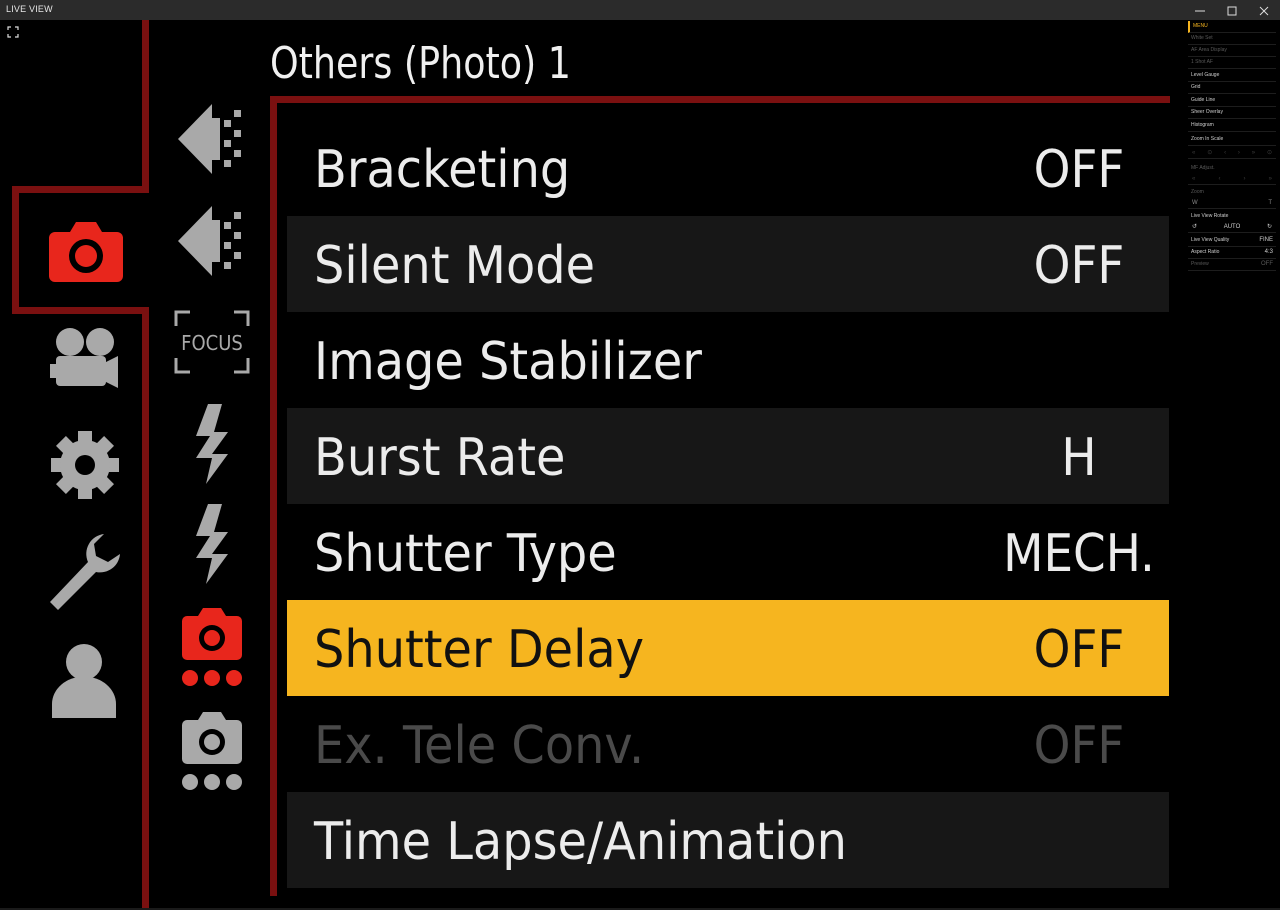 The height and width of the screenshot is (910, 1280). Describe the element at coordinates (13, 32) in the screenshot. I see `fullscreen-icon` at that location.